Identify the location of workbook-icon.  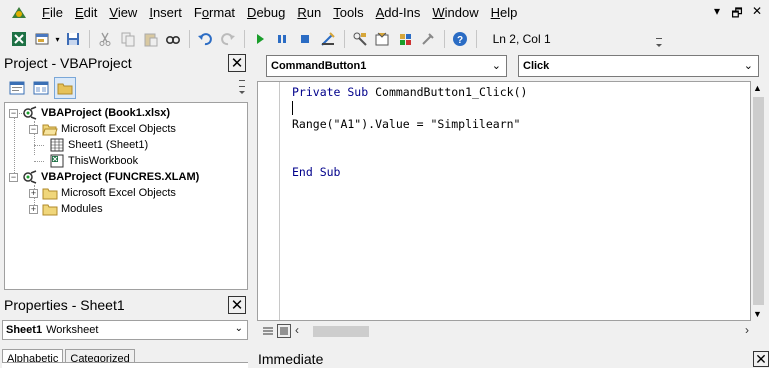
(57, 161).